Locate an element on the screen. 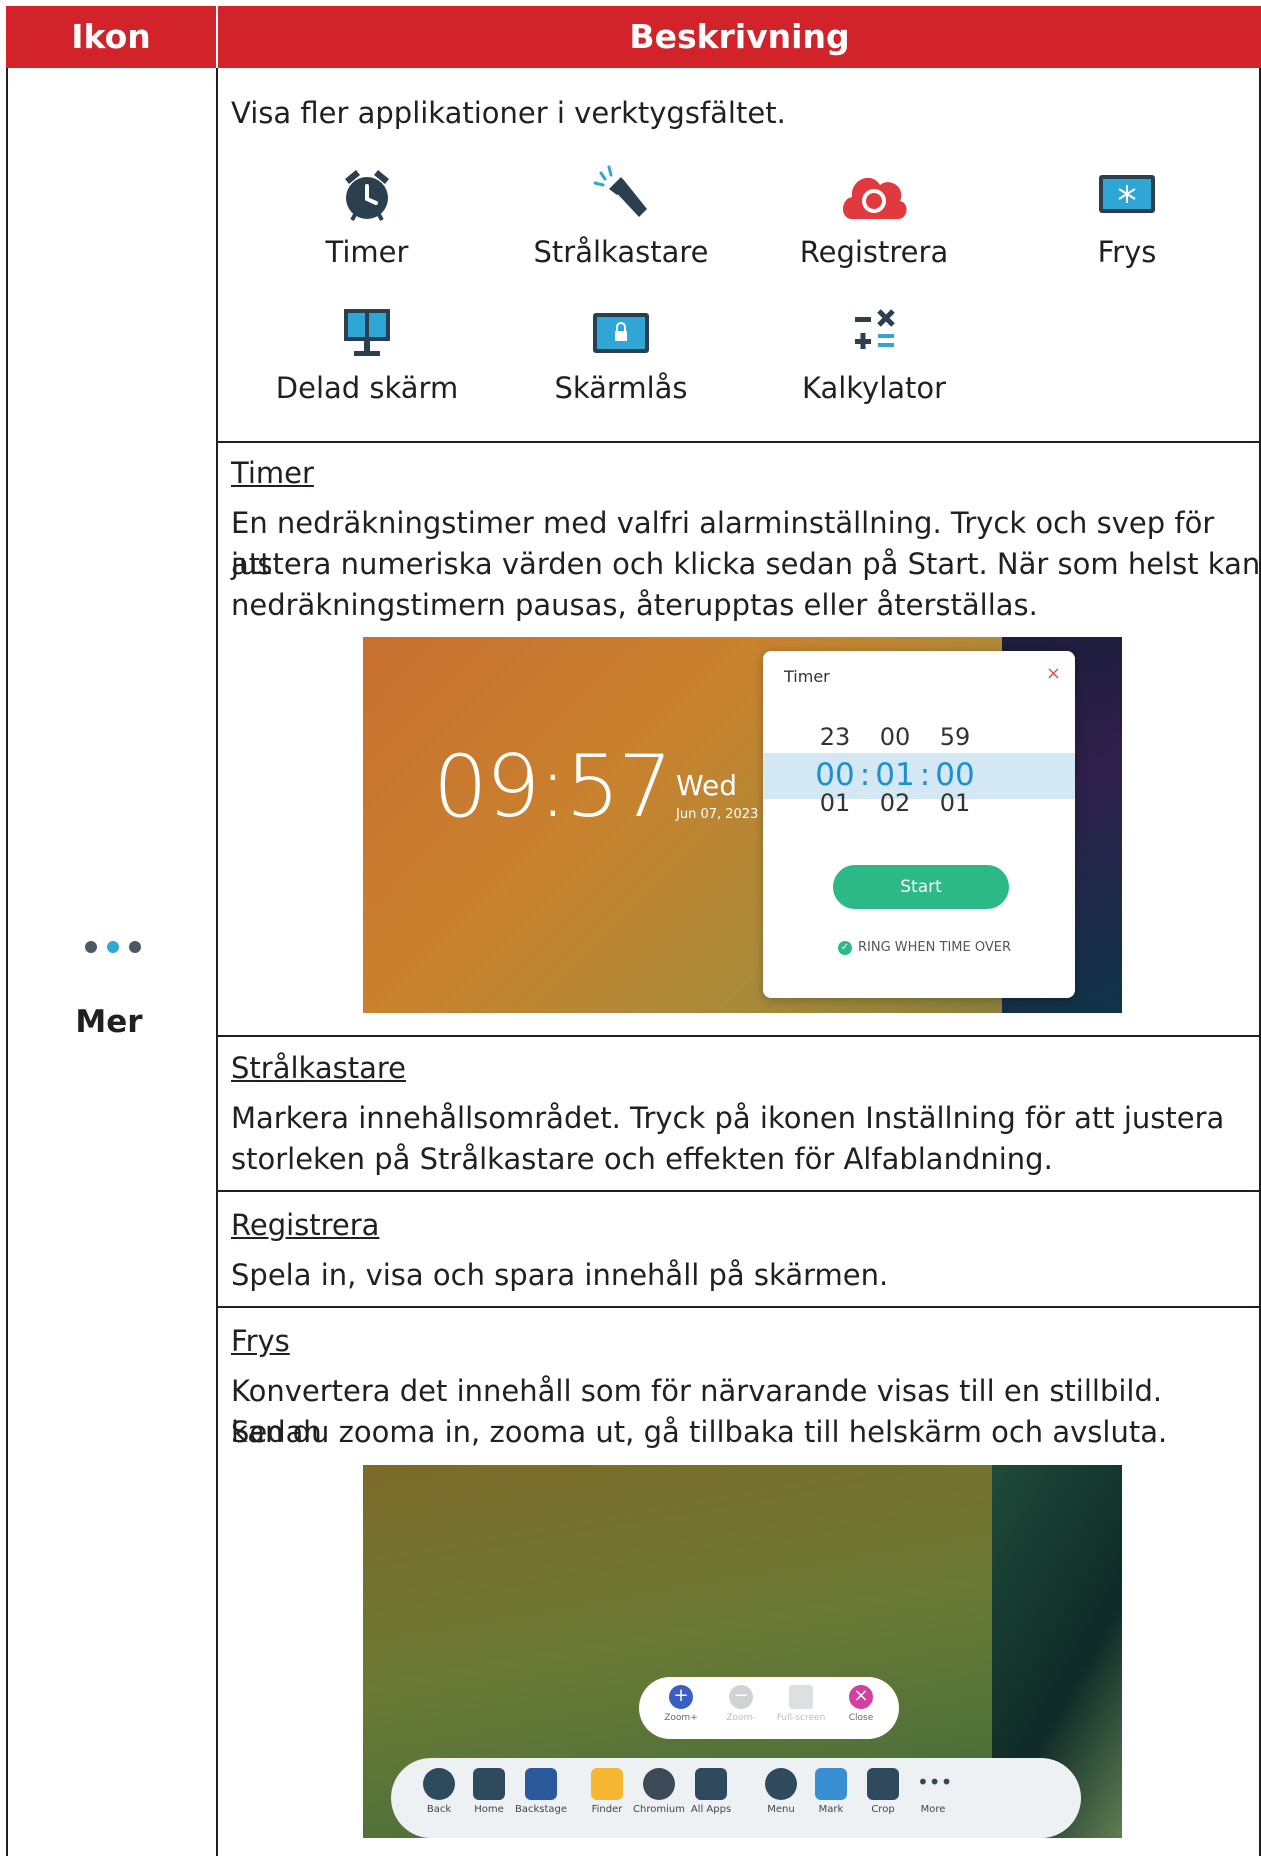 The image size is (1261, 1856). app-freeze: Frys is located at coordinates (1127, 217).